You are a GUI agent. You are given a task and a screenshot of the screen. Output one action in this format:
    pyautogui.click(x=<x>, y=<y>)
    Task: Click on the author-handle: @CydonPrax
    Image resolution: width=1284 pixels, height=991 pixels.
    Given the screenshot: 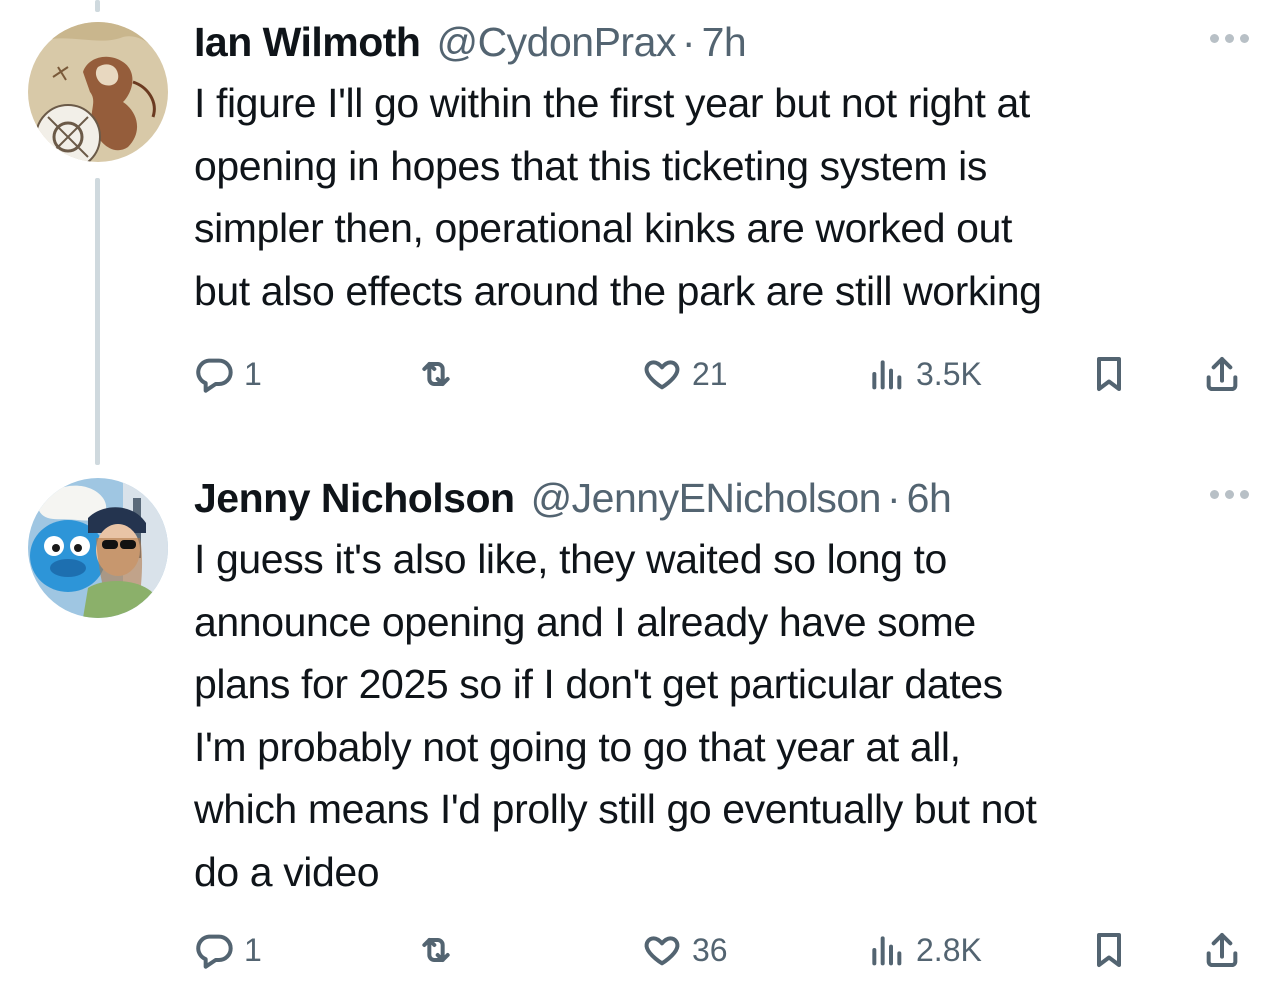 What is the action you would take?
    pyautogui.click(x=556, y=42)
    